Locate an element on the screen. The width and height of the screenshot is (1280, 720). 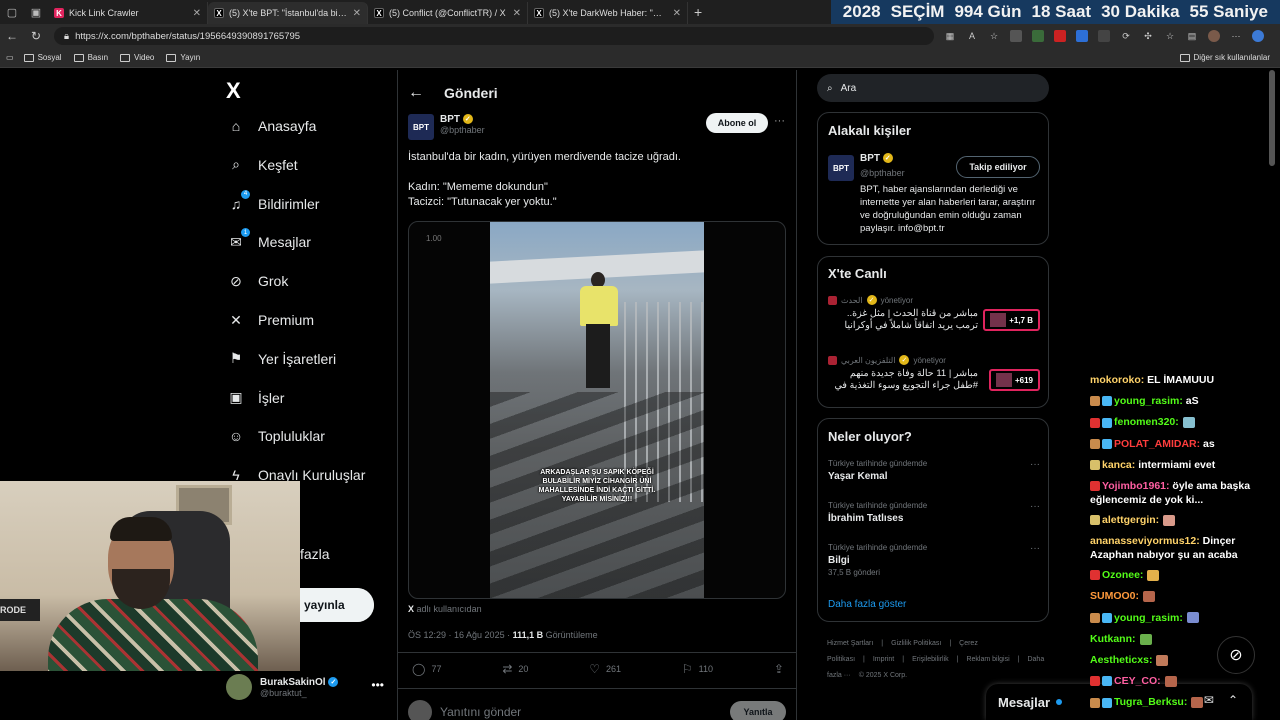
reply-action: ◯ 77 is located at coordinates (426, 669).